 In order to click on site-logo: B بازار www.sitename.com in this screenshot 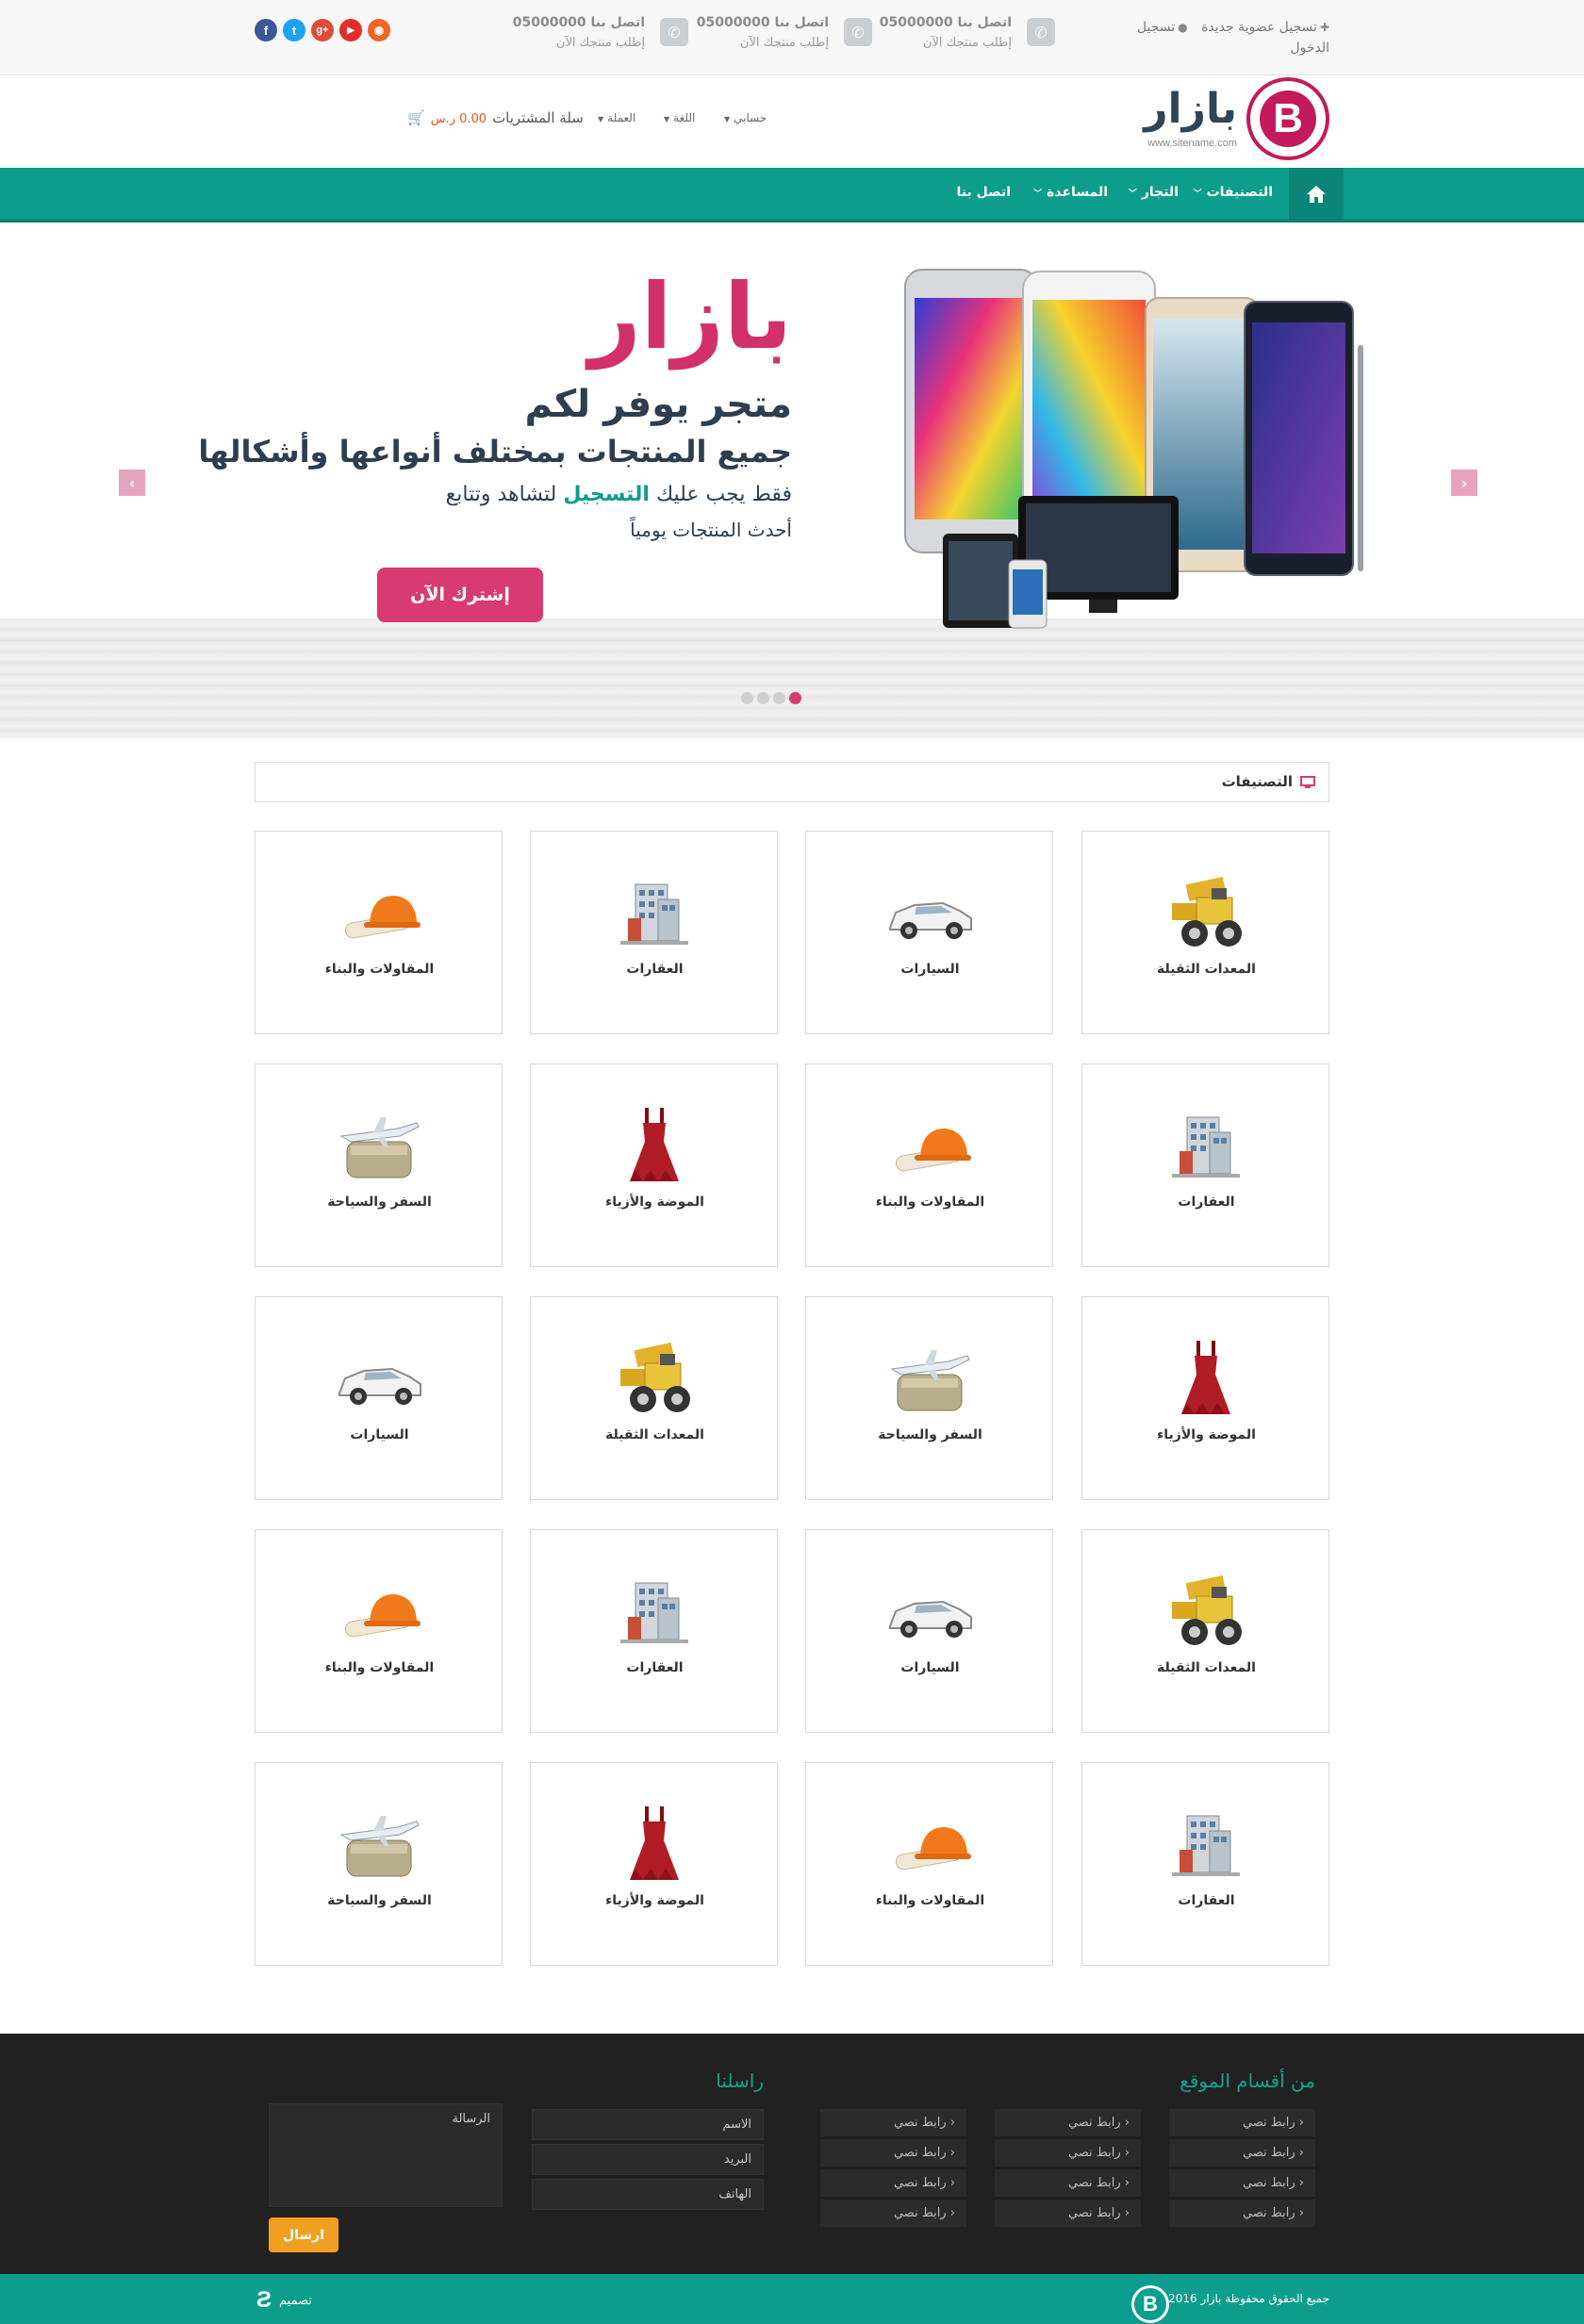, I will do `click(1221, 122)`.